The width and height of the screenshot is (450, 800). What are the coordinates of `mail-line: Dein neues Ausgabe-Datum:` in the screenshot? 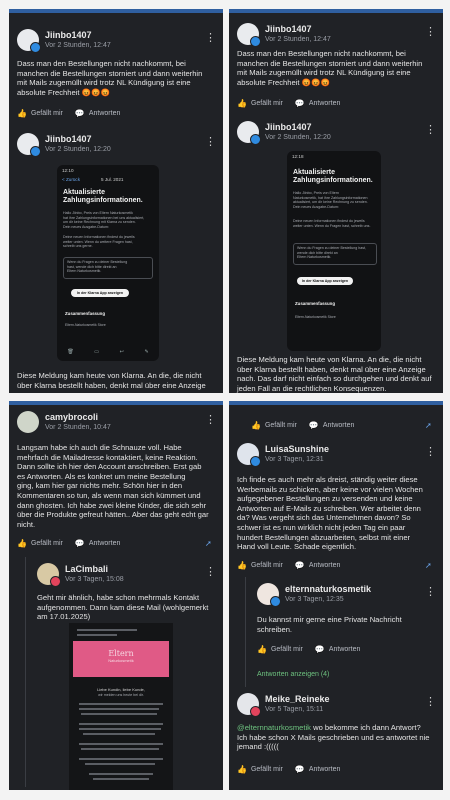 It's located at (316, 206).